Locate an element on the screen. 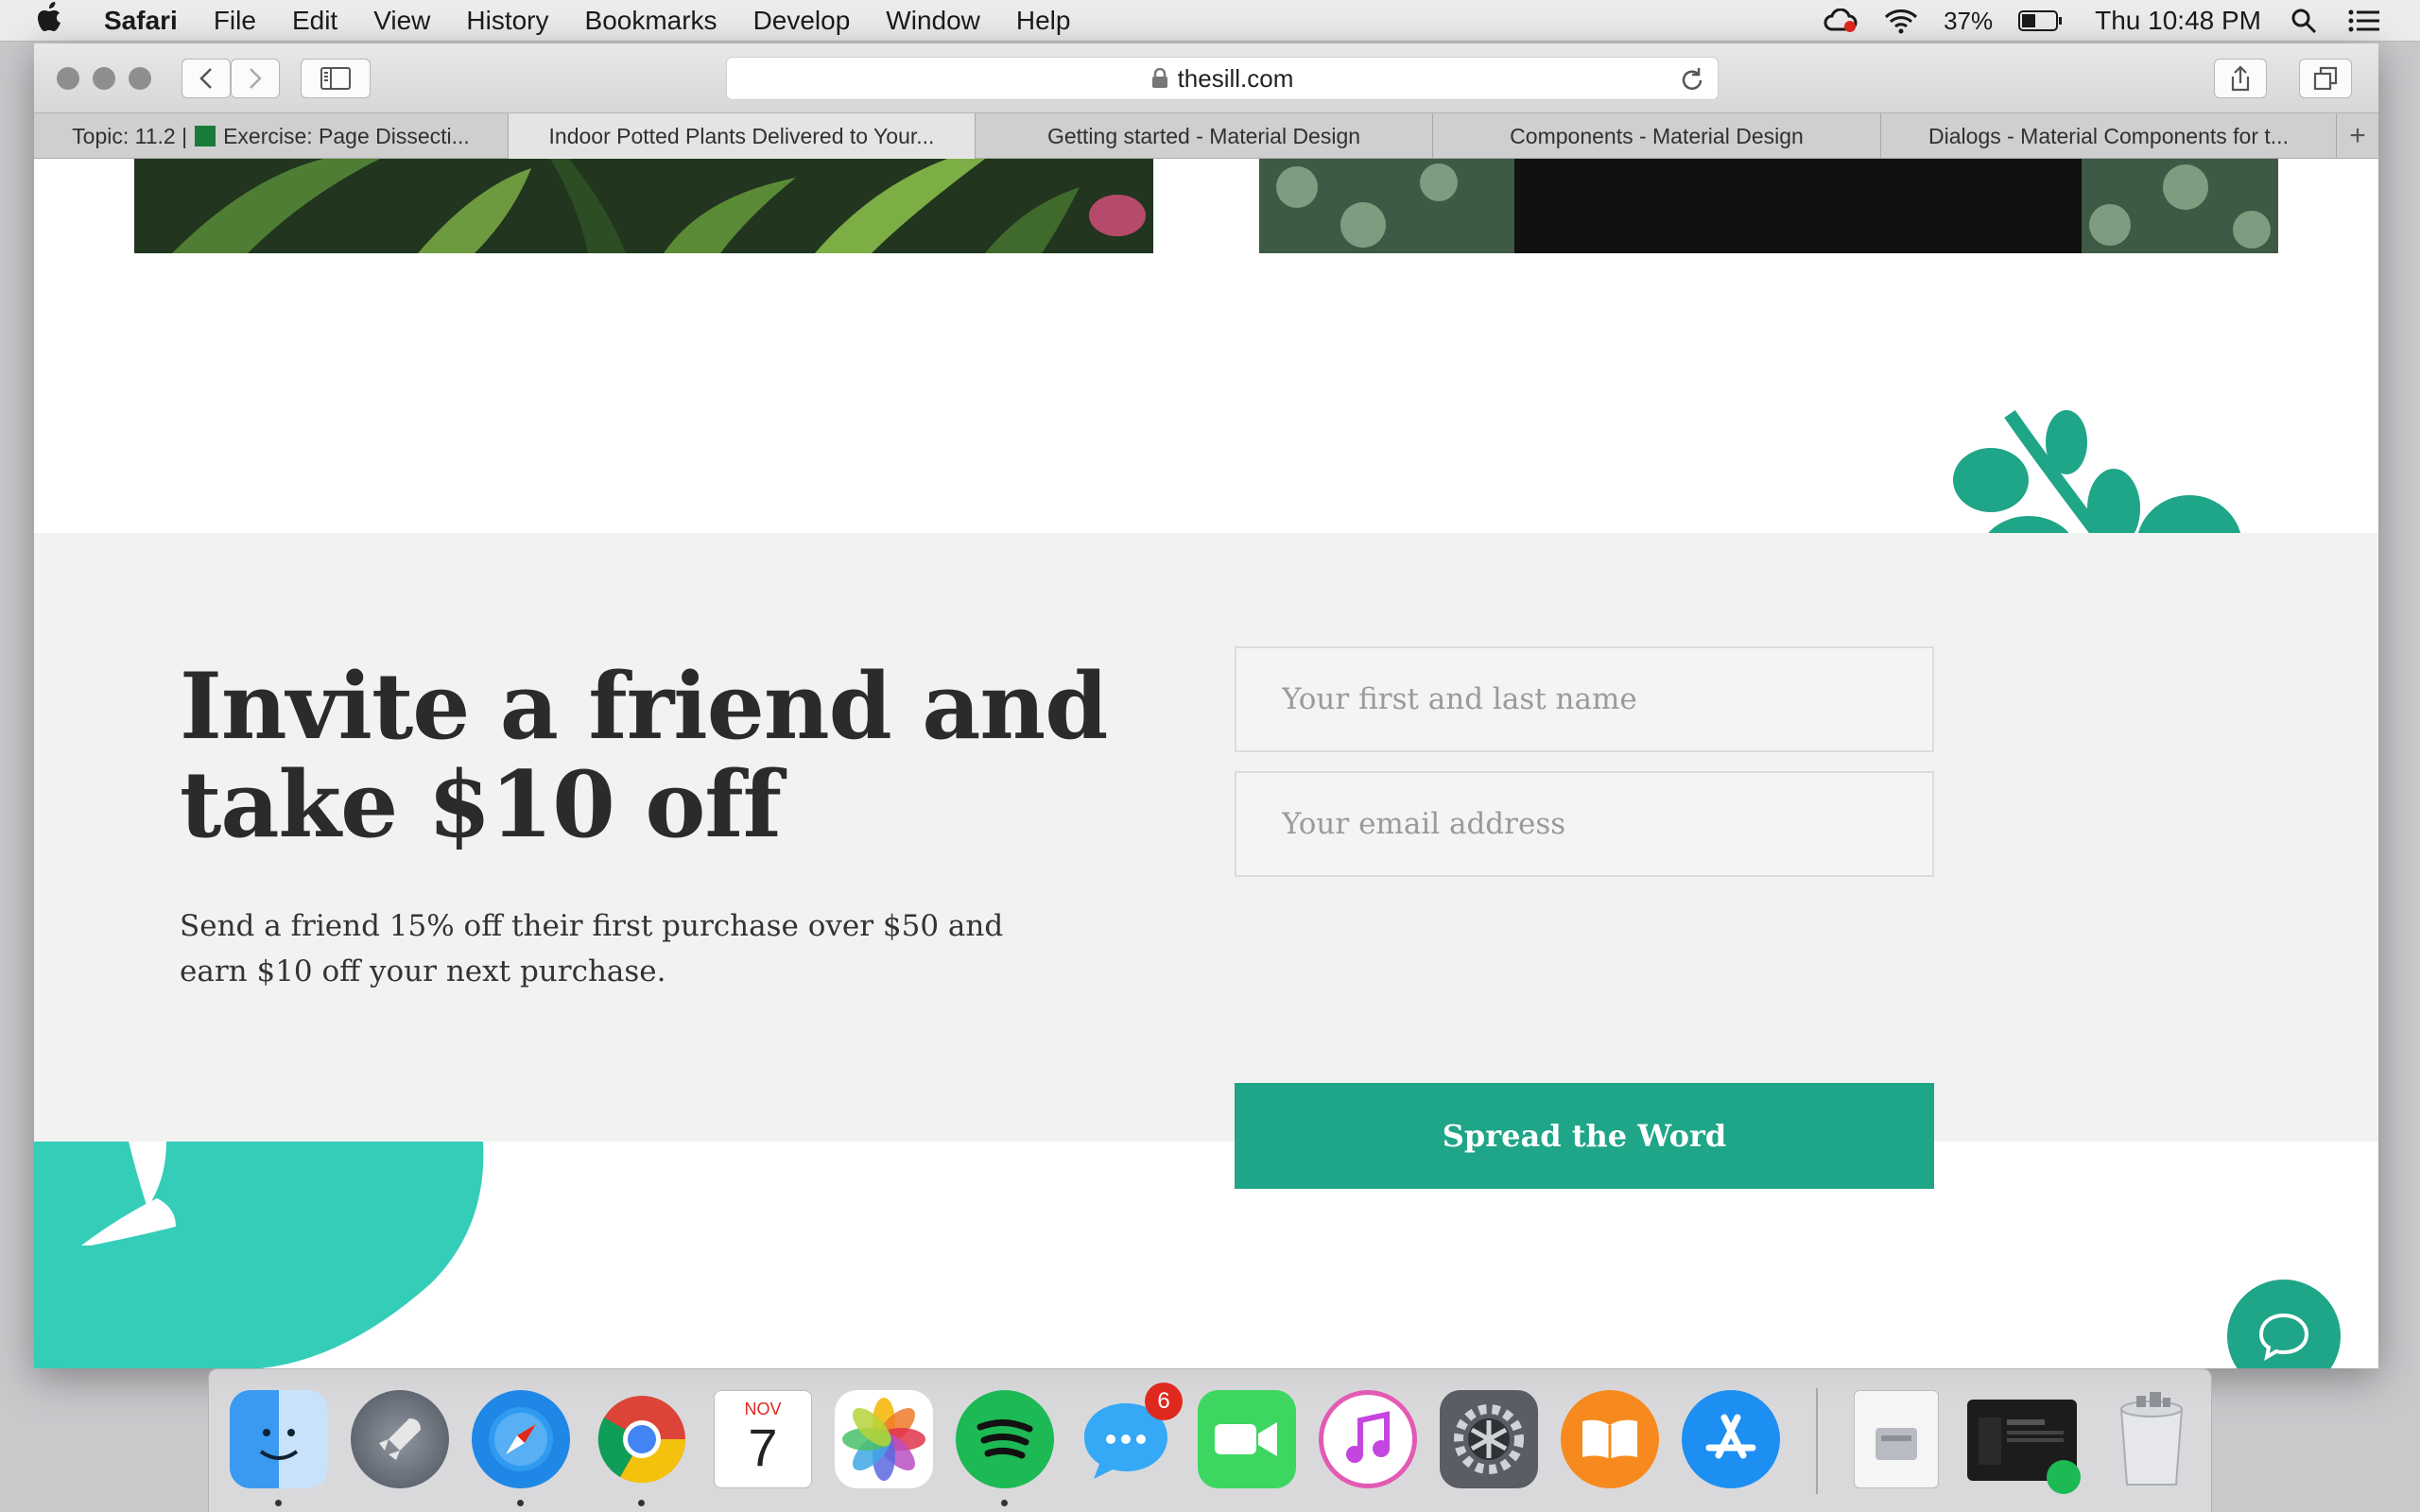 Image resolution: width=2420 pixels, height=1512 pixels. tab-prefix: Topic: 11.2 | is located at coordinates (130, 135).